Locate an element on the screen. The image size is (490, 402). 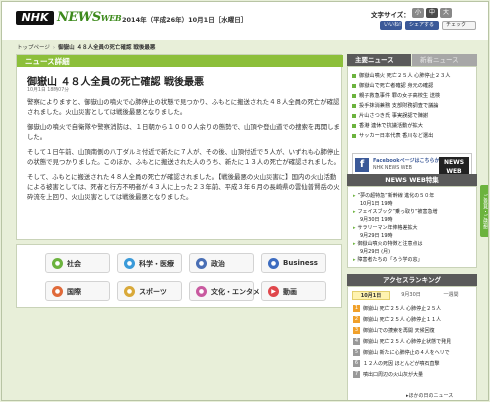
special-item: ▸ 御嶽山噴火の特徴と注意点は is located at coordinates (388, 243).